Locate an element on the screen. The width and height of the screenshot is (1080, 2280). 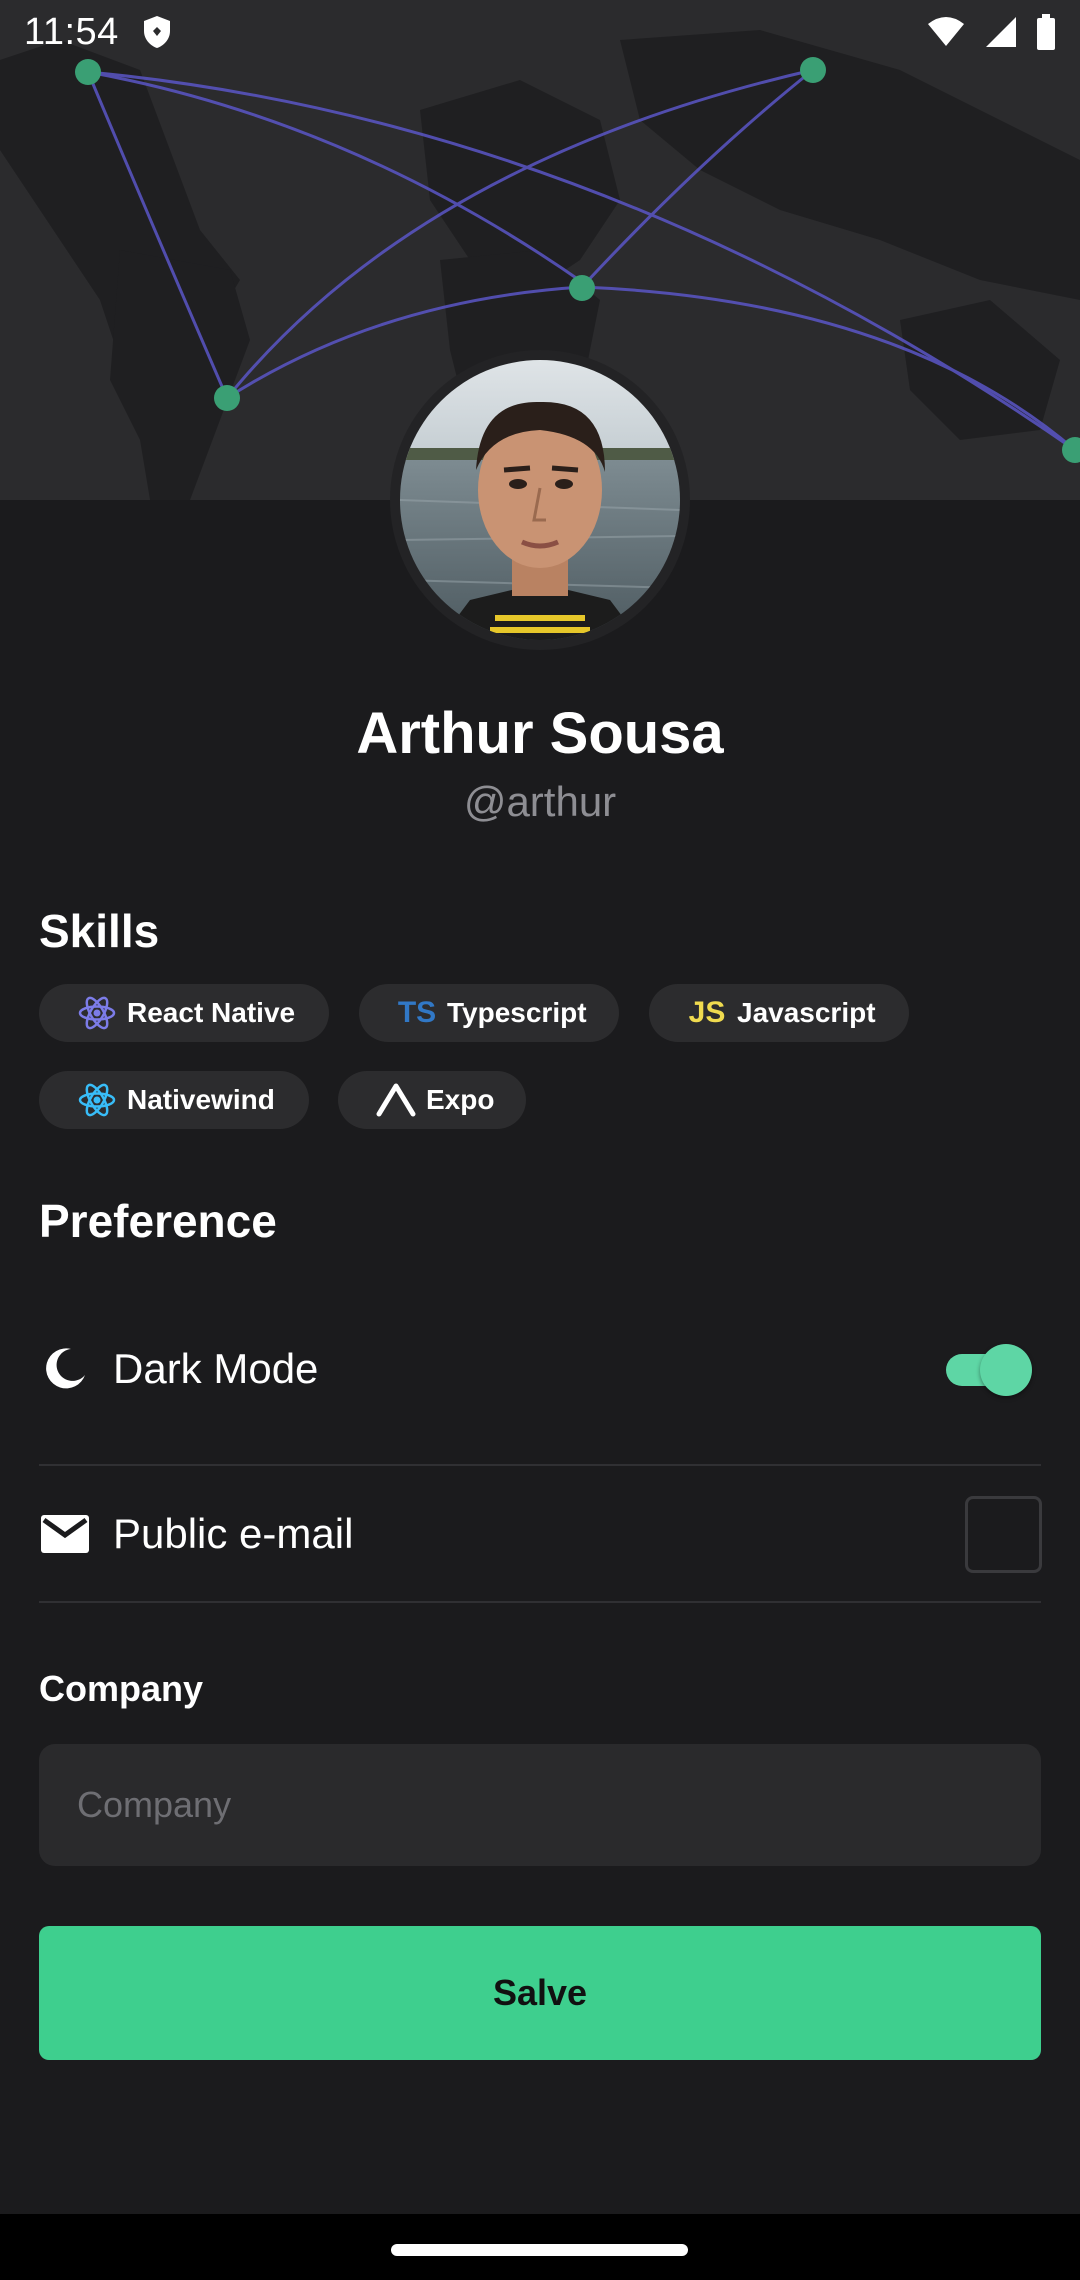
preference-title: Preference is located at coordinates (158, 1221).